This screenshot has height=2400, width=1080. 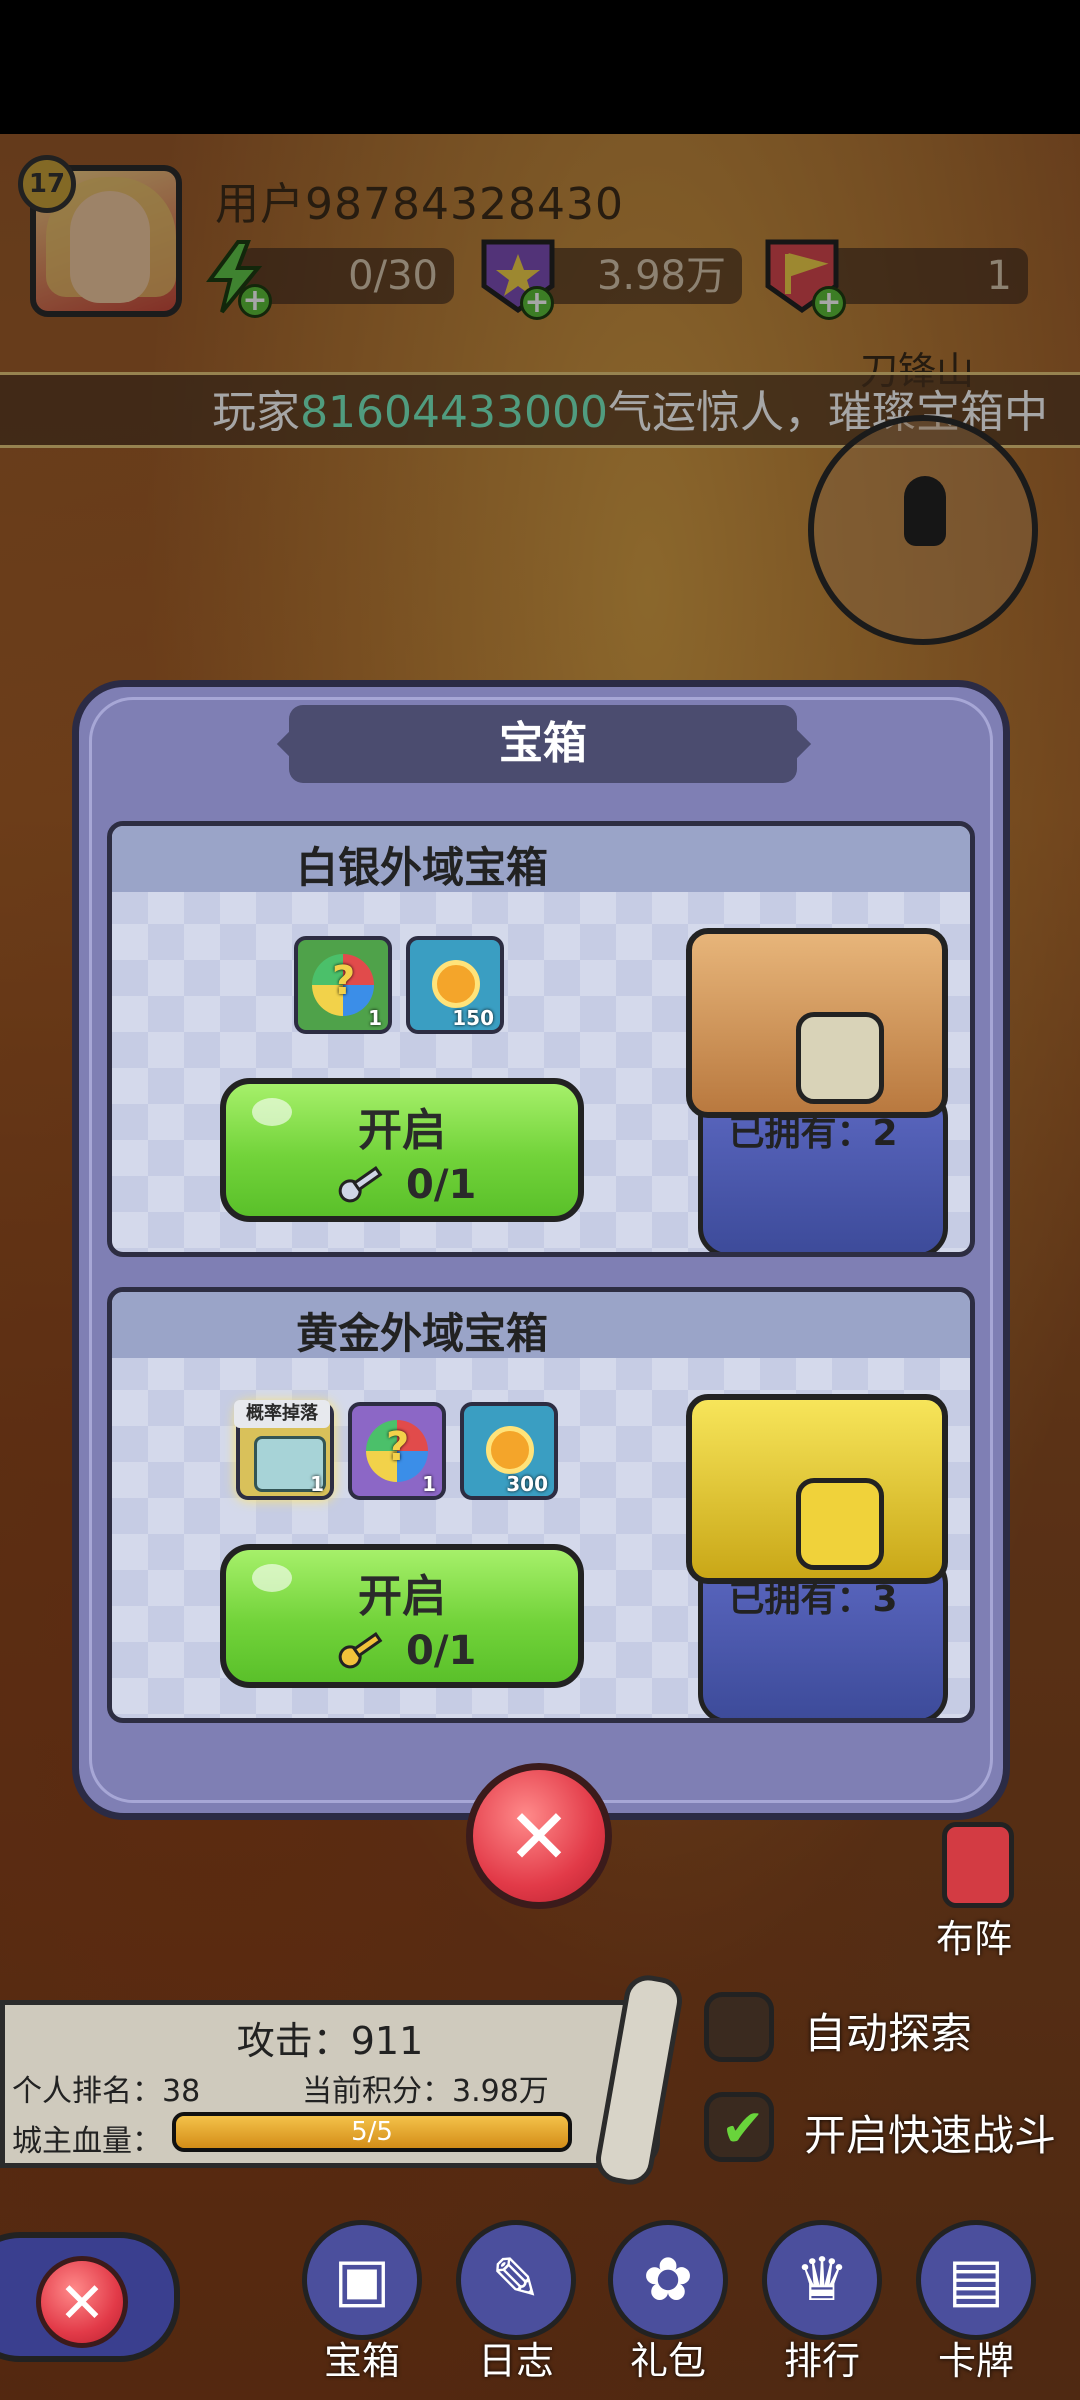 I want to click on formation-button: 布阵, so click(x=974, y=1892).